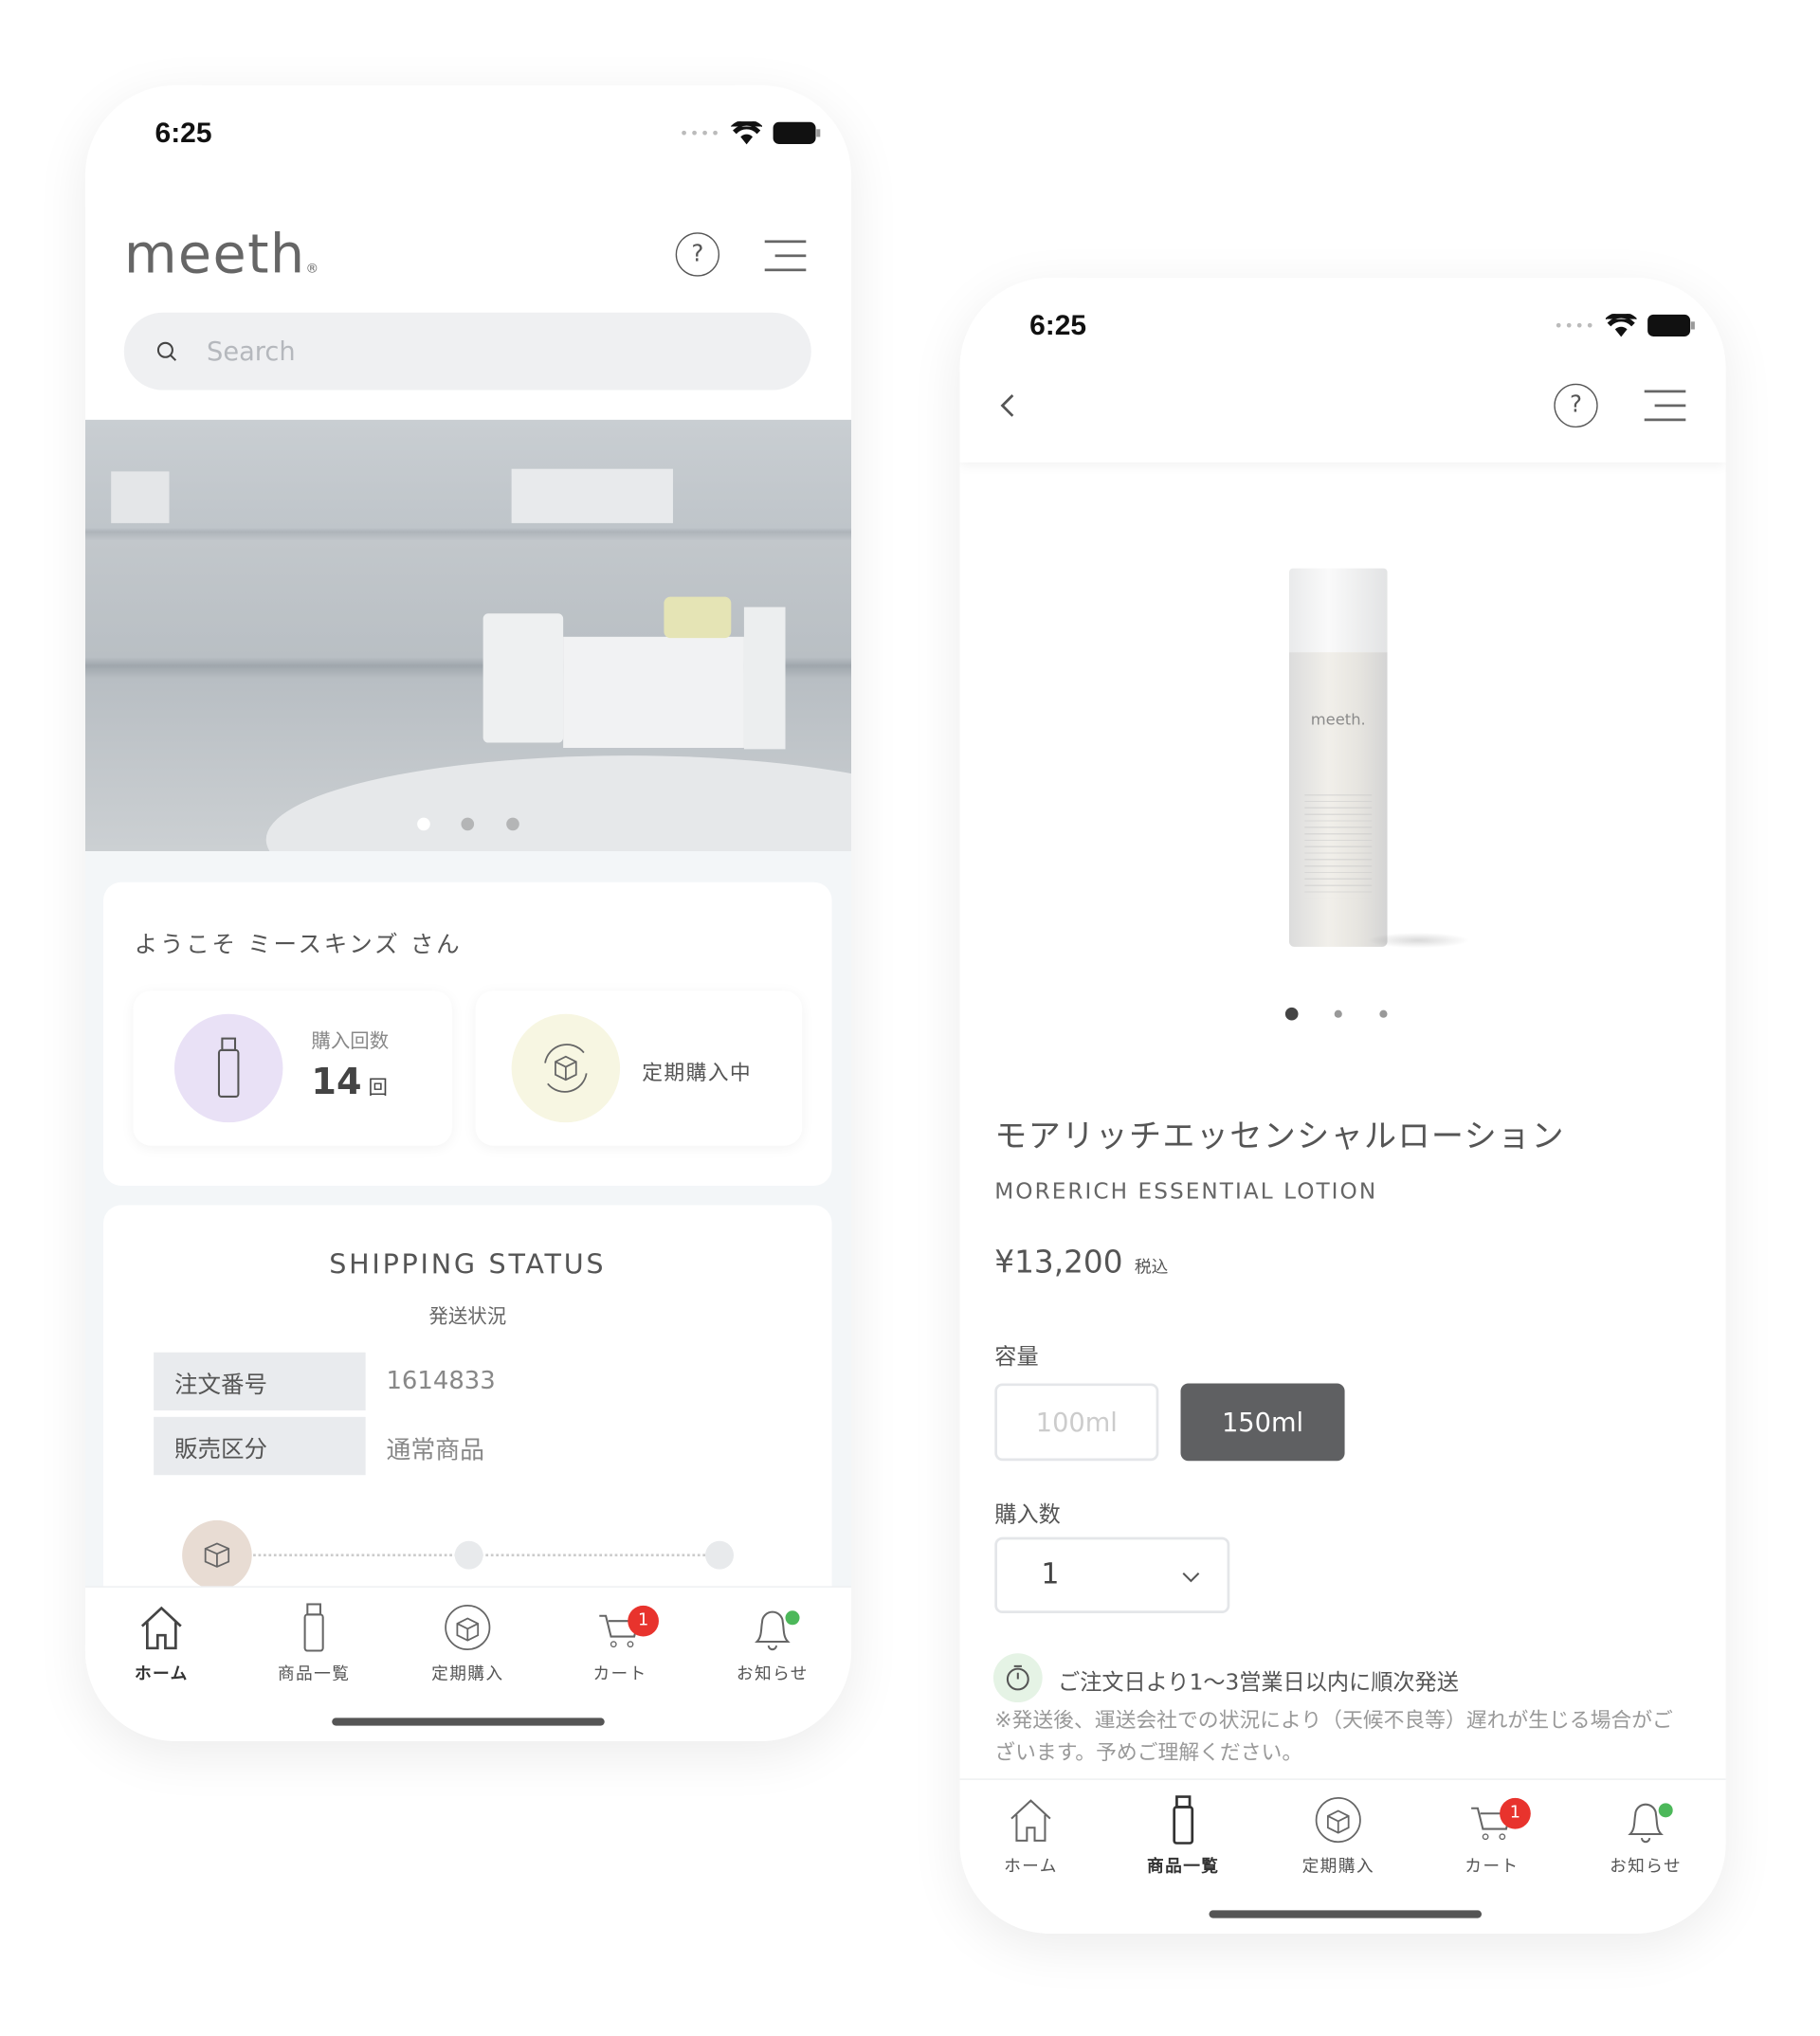  Describe the element at coordinates (312, 269) in the screenshot. I see `registered-mark: ®` at that location.